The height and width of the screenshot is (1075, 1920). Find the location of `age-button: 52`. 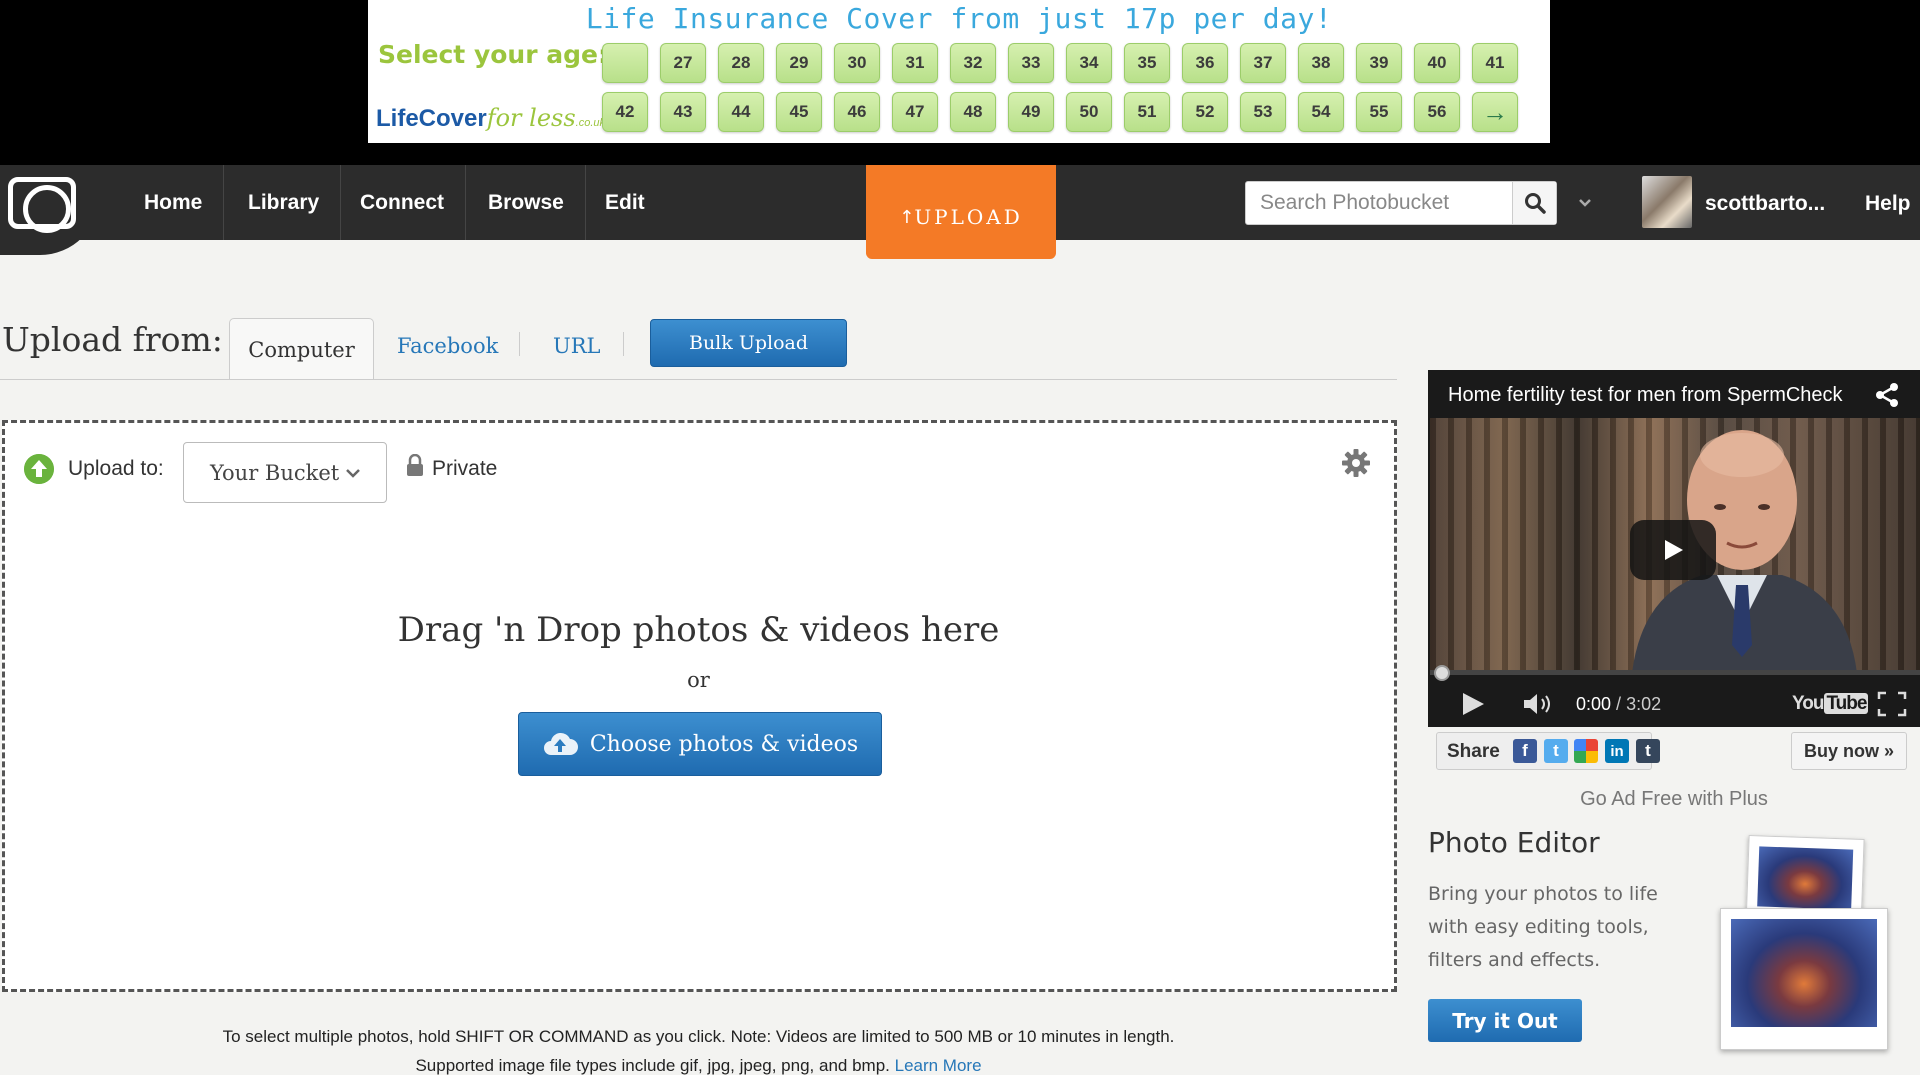

age-button: 52 is located at coordinates (1205, 112).